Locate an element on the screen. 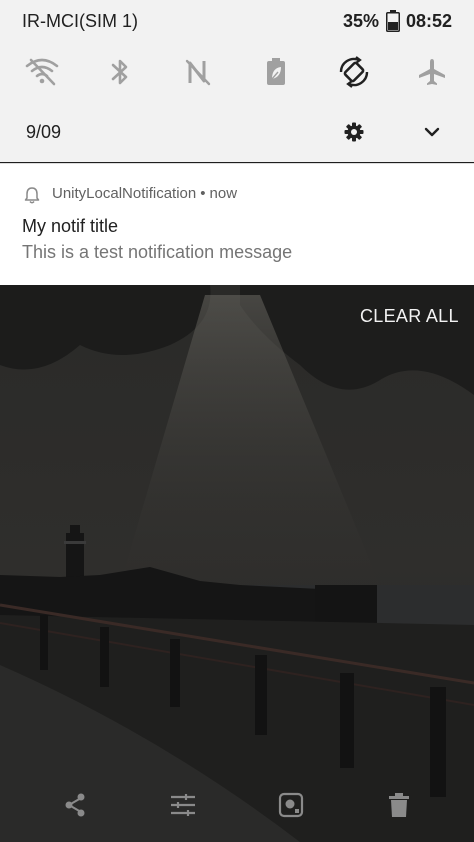  wallpaper-actions-bar is located at coordinates (237, 805).